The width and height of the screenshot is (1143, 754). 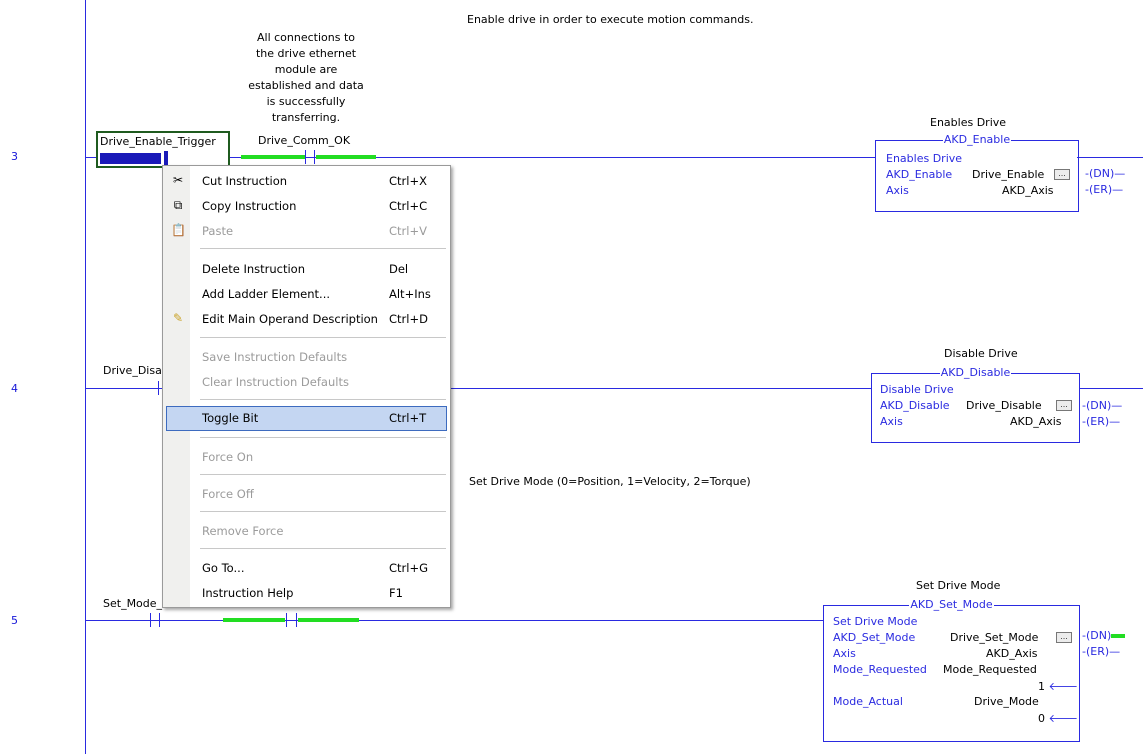 What do you see at coordinates (977, 139) in the screenshot?
I see `akd-enable-title: AKD_Enable` at bounding box center [977, 139].